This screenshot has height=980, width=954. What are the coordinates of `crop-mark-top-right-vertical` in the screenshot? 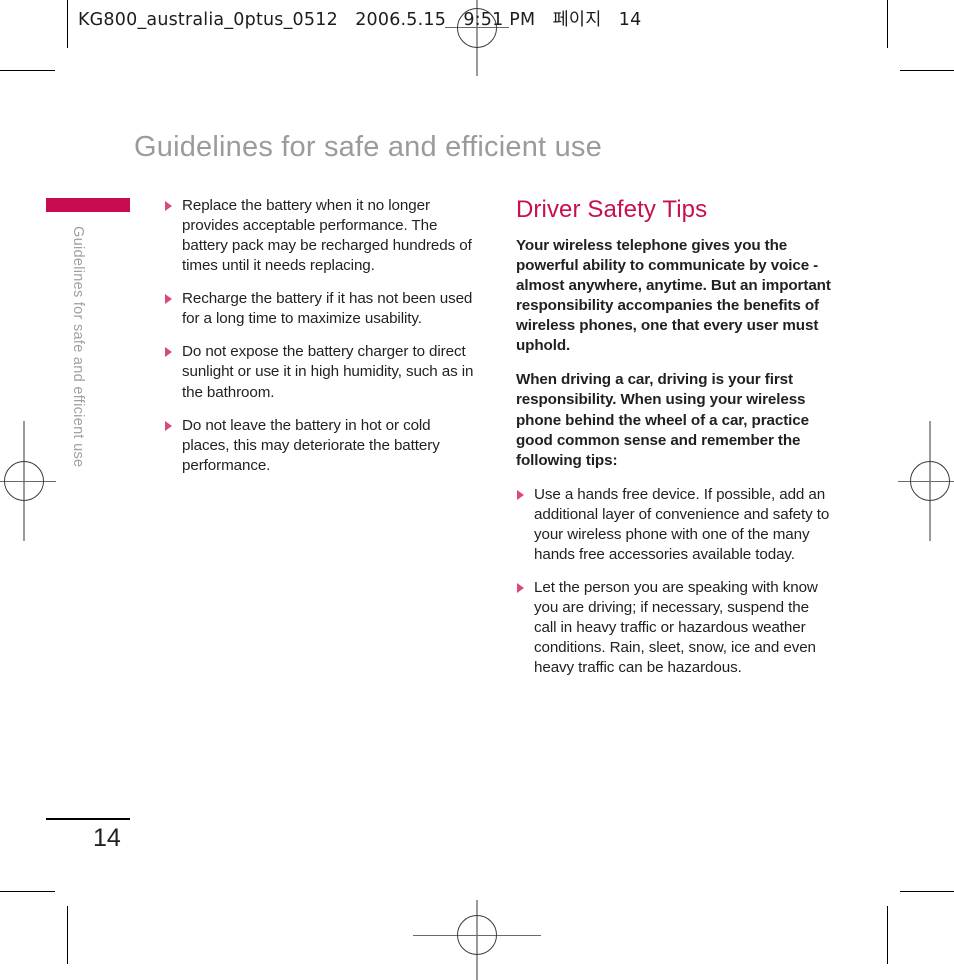 It's located at (887, 24).